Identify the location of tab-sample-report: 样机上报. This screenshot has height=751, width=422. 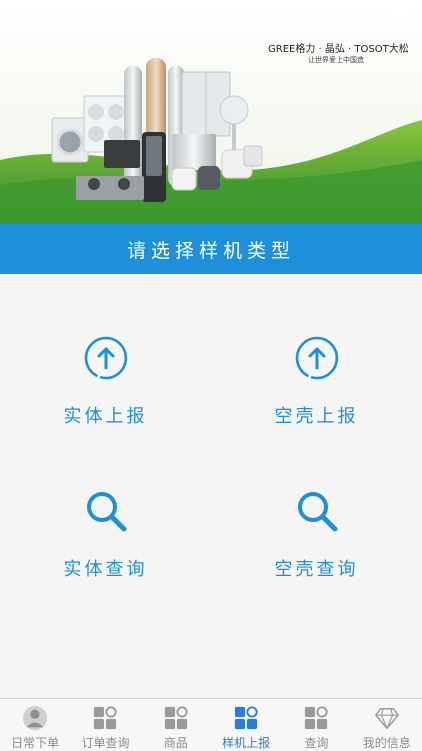
(246, 725).